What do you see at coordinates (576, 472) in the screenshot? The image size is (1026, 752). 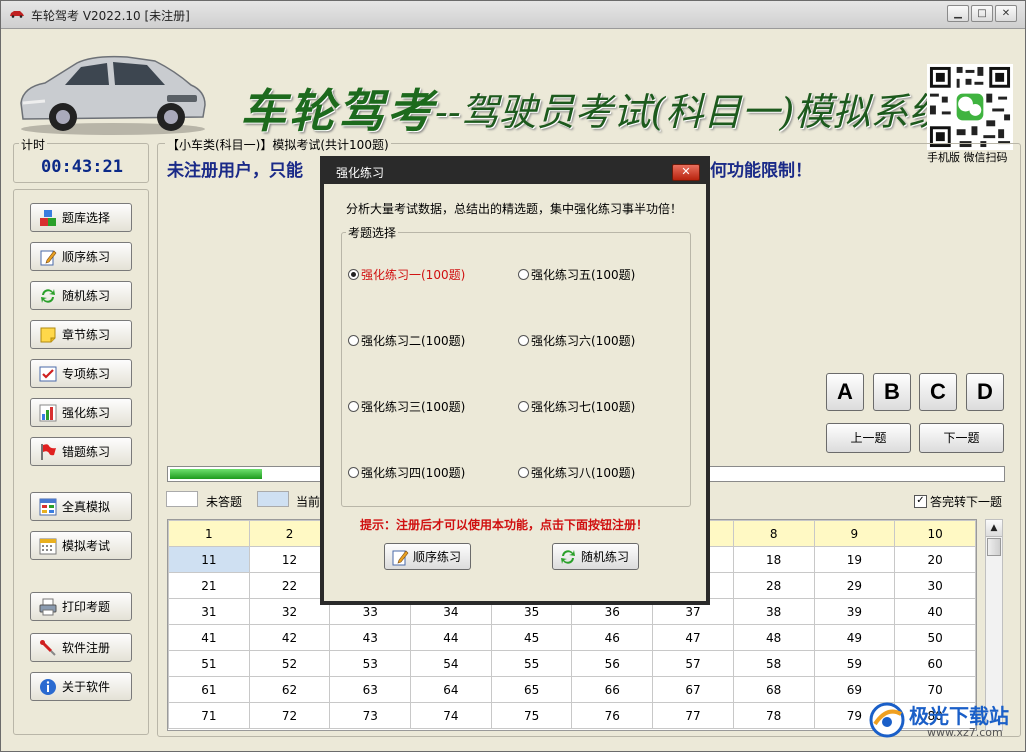 I see `option-practice-8: 强化练习八(100题)` at bounding box center [576, 472].